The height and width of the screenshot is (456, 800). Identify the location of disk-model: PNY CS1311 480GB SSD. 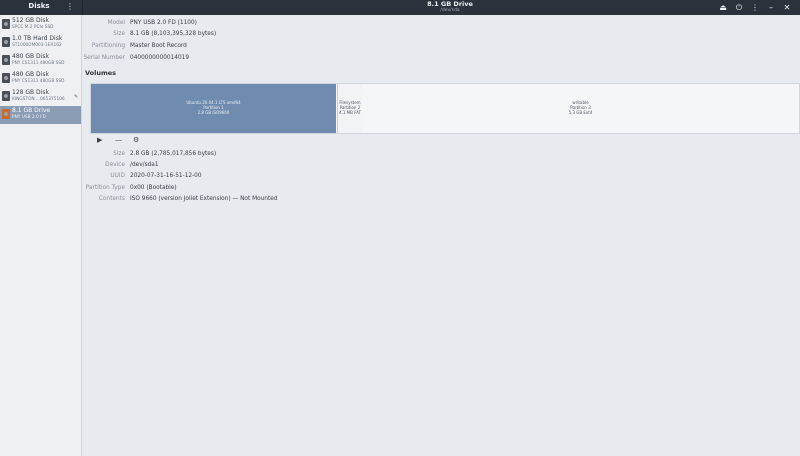
(38, 81).